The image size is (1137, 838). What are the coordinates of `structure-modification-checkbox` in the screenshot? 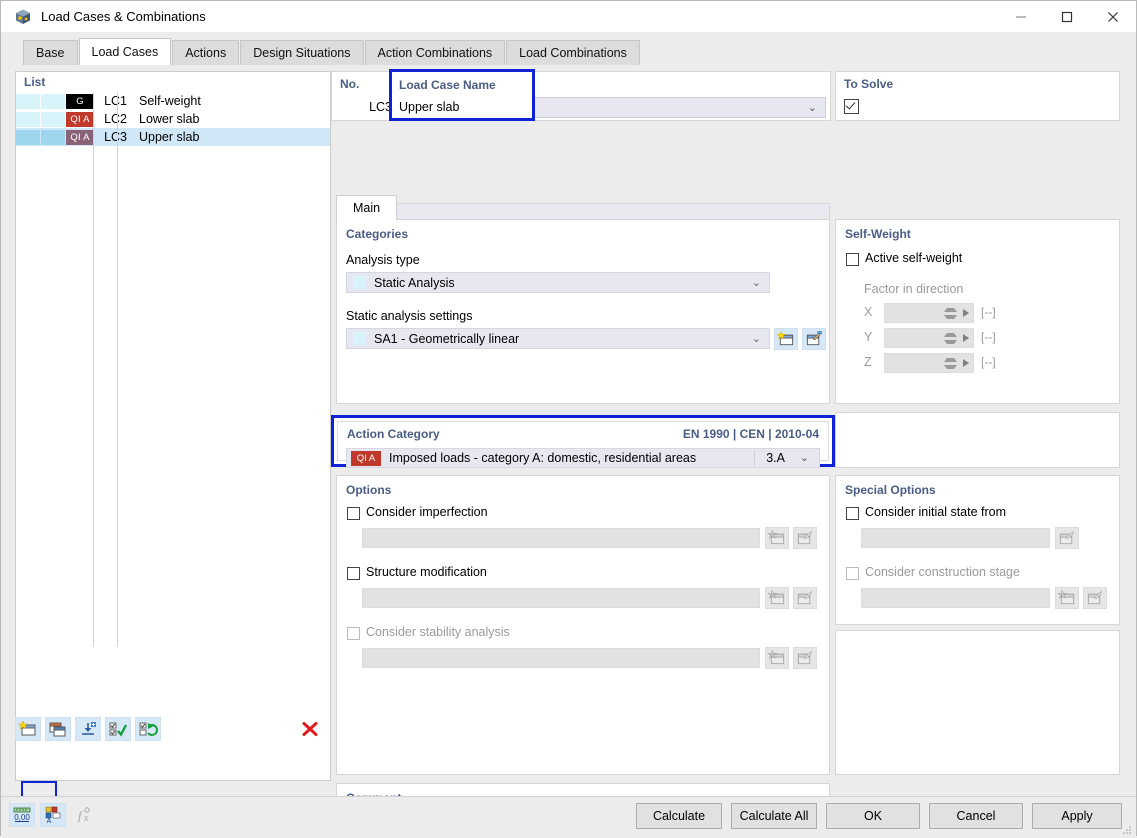 It's located at (353, 573).